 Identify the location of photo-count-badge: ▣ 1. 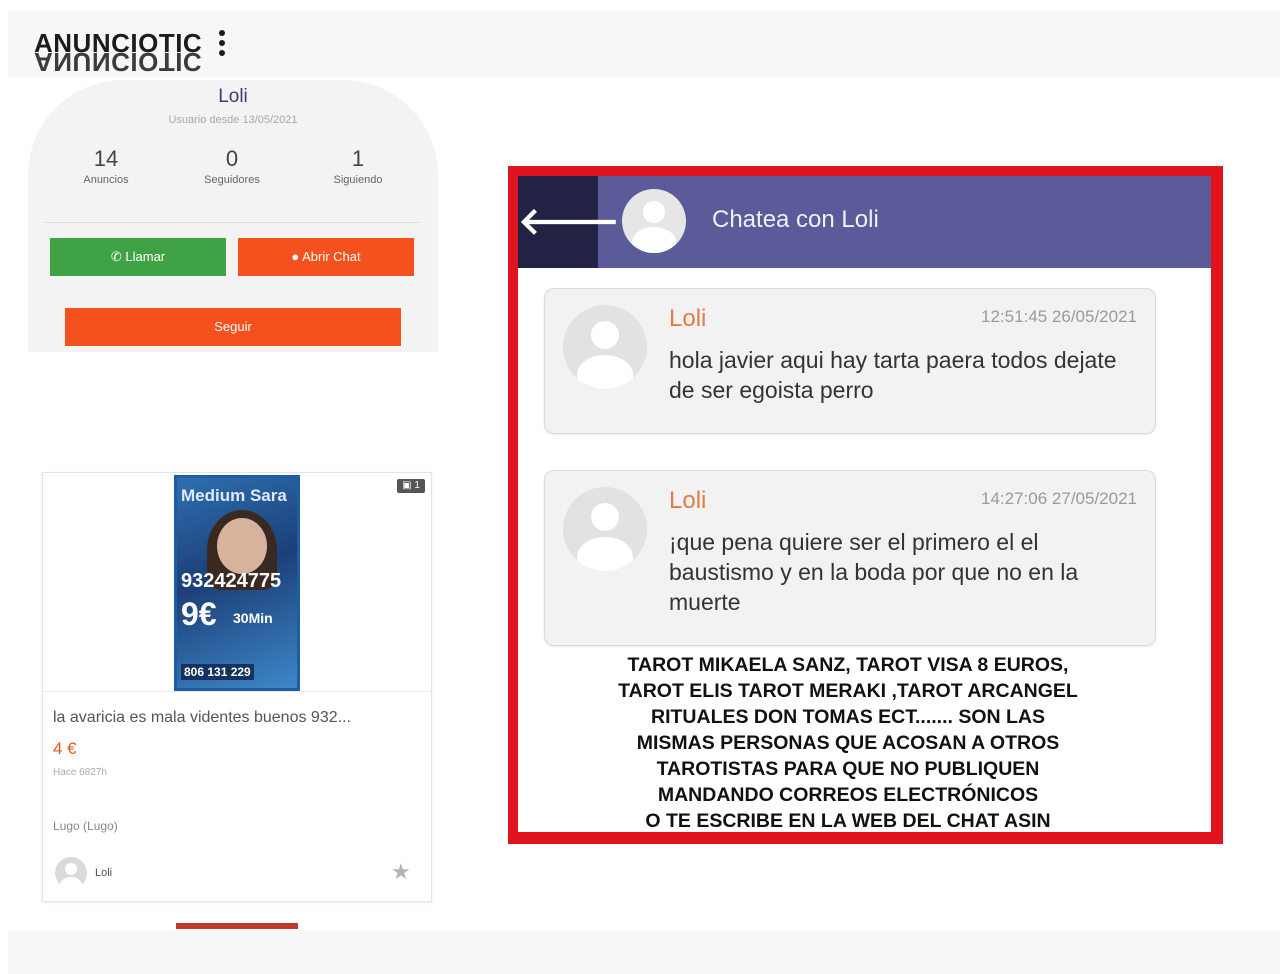
(411, 486).